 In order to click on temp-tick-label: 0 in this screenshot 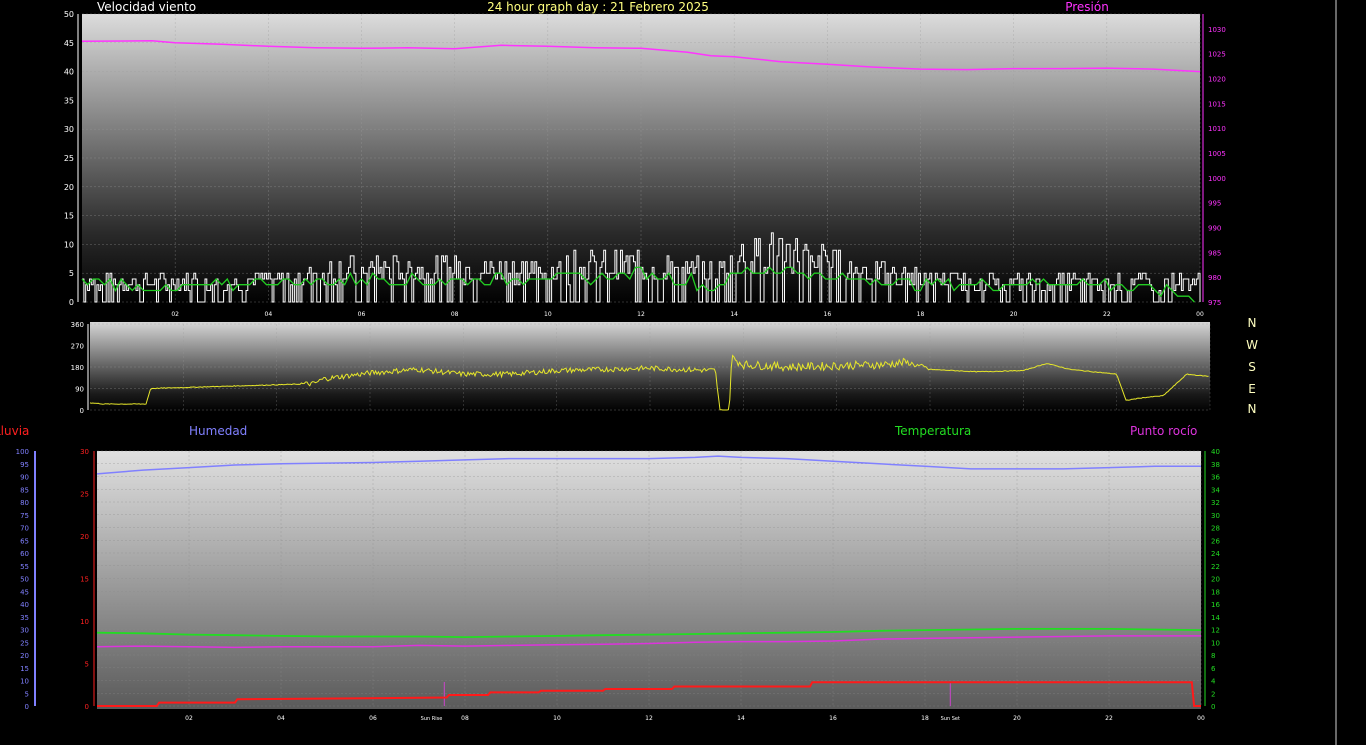, I will do `click(1213, 707)`.